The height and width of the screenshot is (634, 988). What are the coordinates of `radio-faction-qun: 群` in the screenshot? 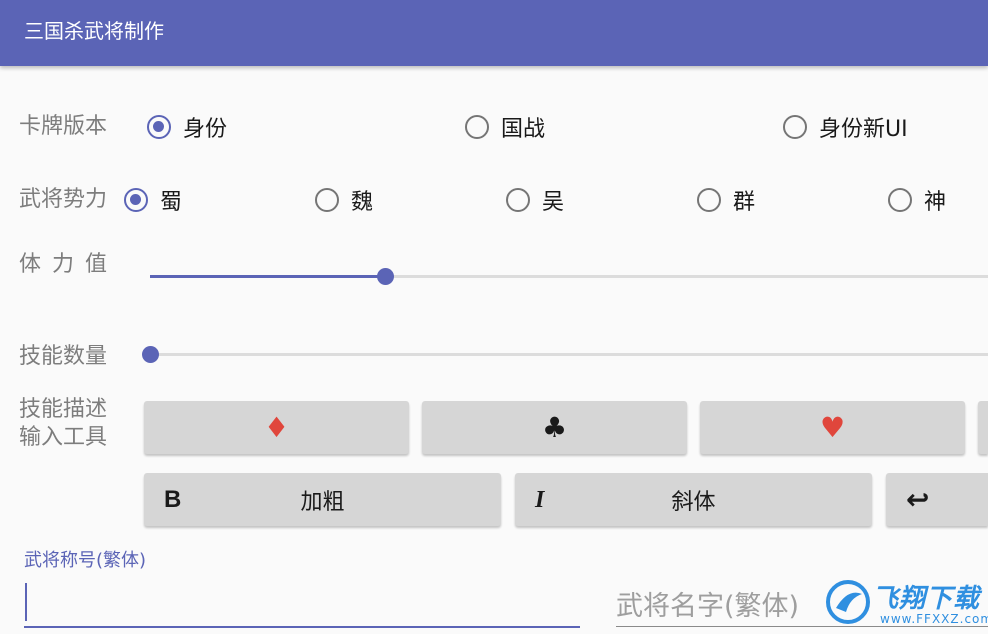 It's located at (726, 200).